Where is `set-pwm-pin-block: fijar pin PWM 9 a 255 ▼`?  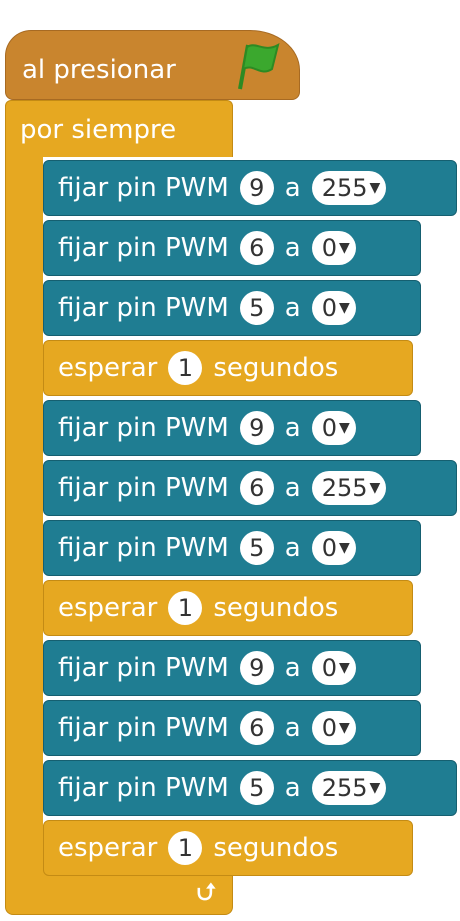 set-pwm-pin-block: fijar pin PWM 9 a 255 ▼ is located at coordinates (250, 188).